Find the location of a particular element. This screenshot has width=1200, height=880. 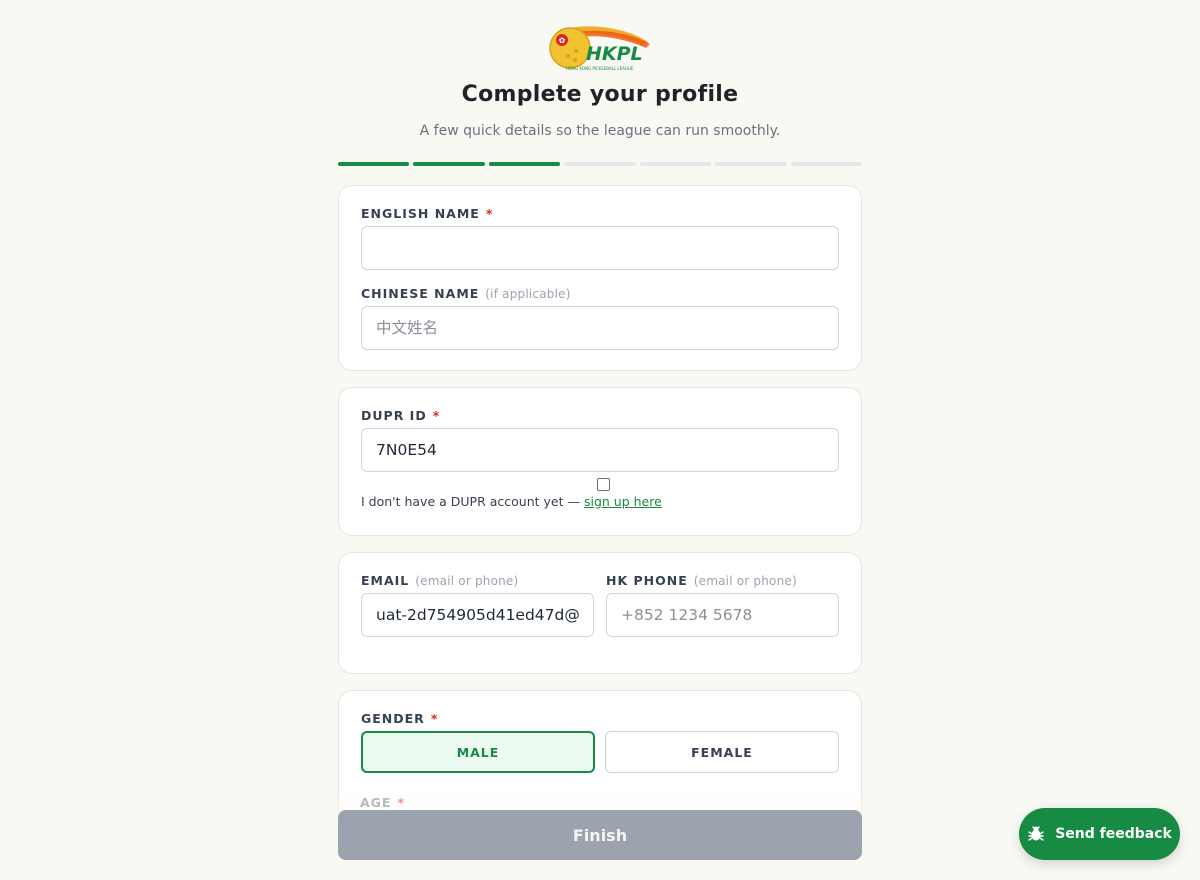

gender-female-button: FEMALE is located at coordinates (722, 752).